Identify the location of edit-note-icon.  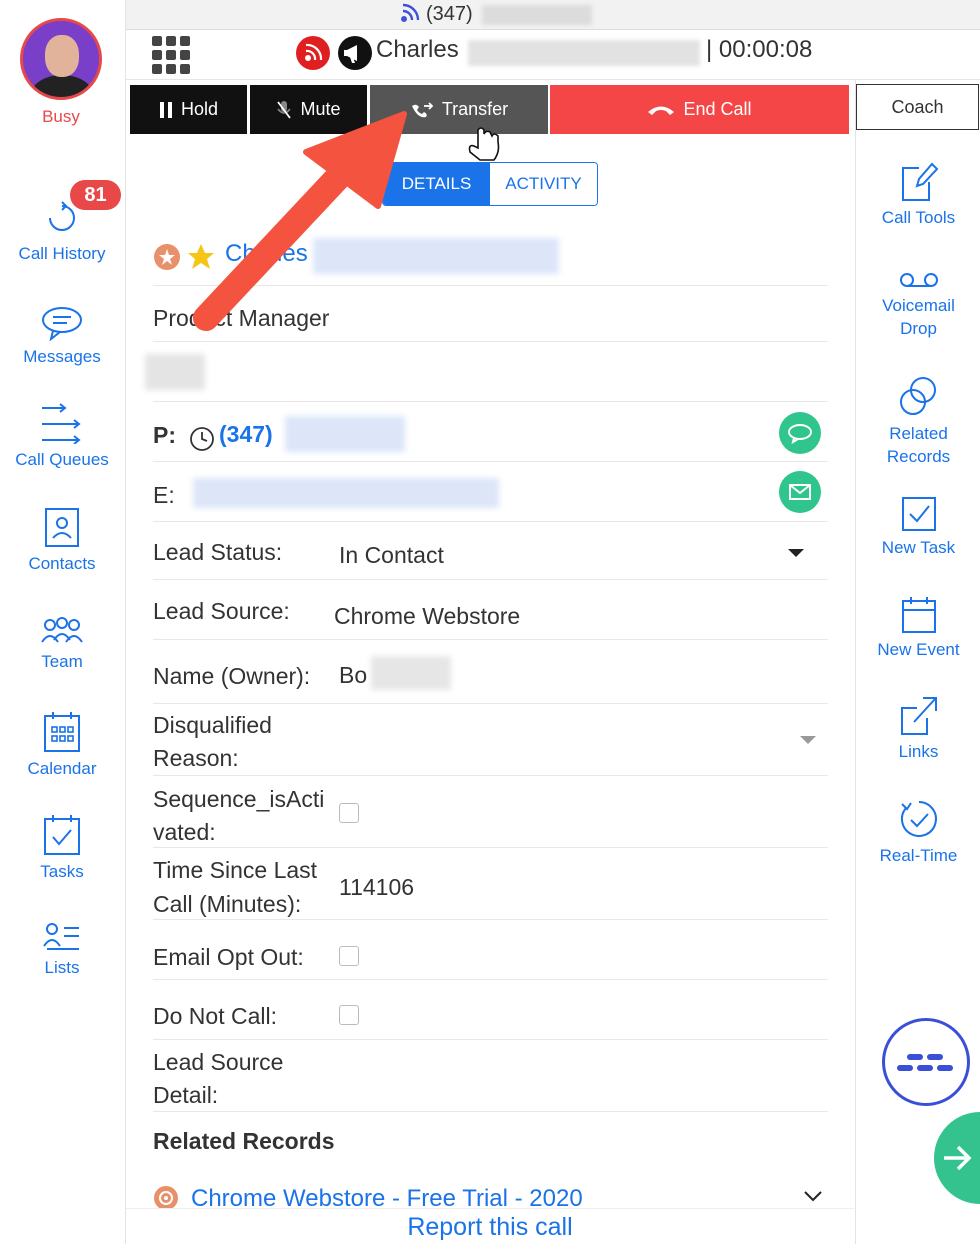
(919, 181).